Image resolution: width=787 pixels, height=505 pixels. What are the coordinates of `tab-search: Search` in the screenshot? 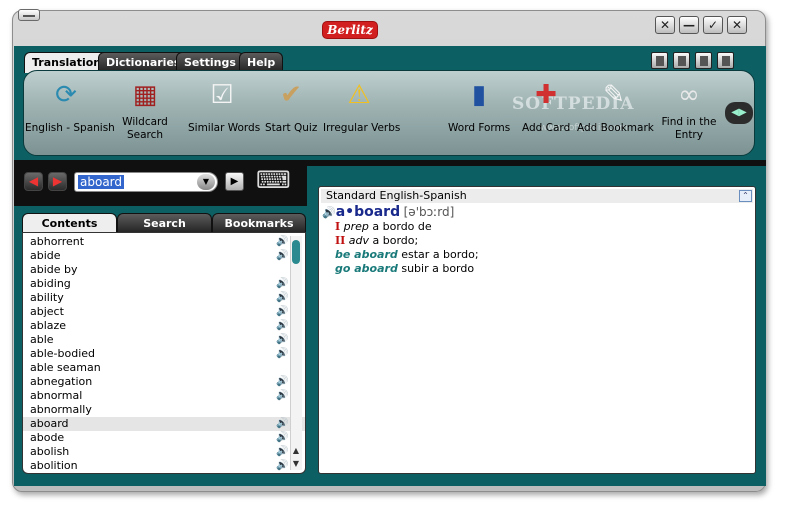 It's located at (164, 223).